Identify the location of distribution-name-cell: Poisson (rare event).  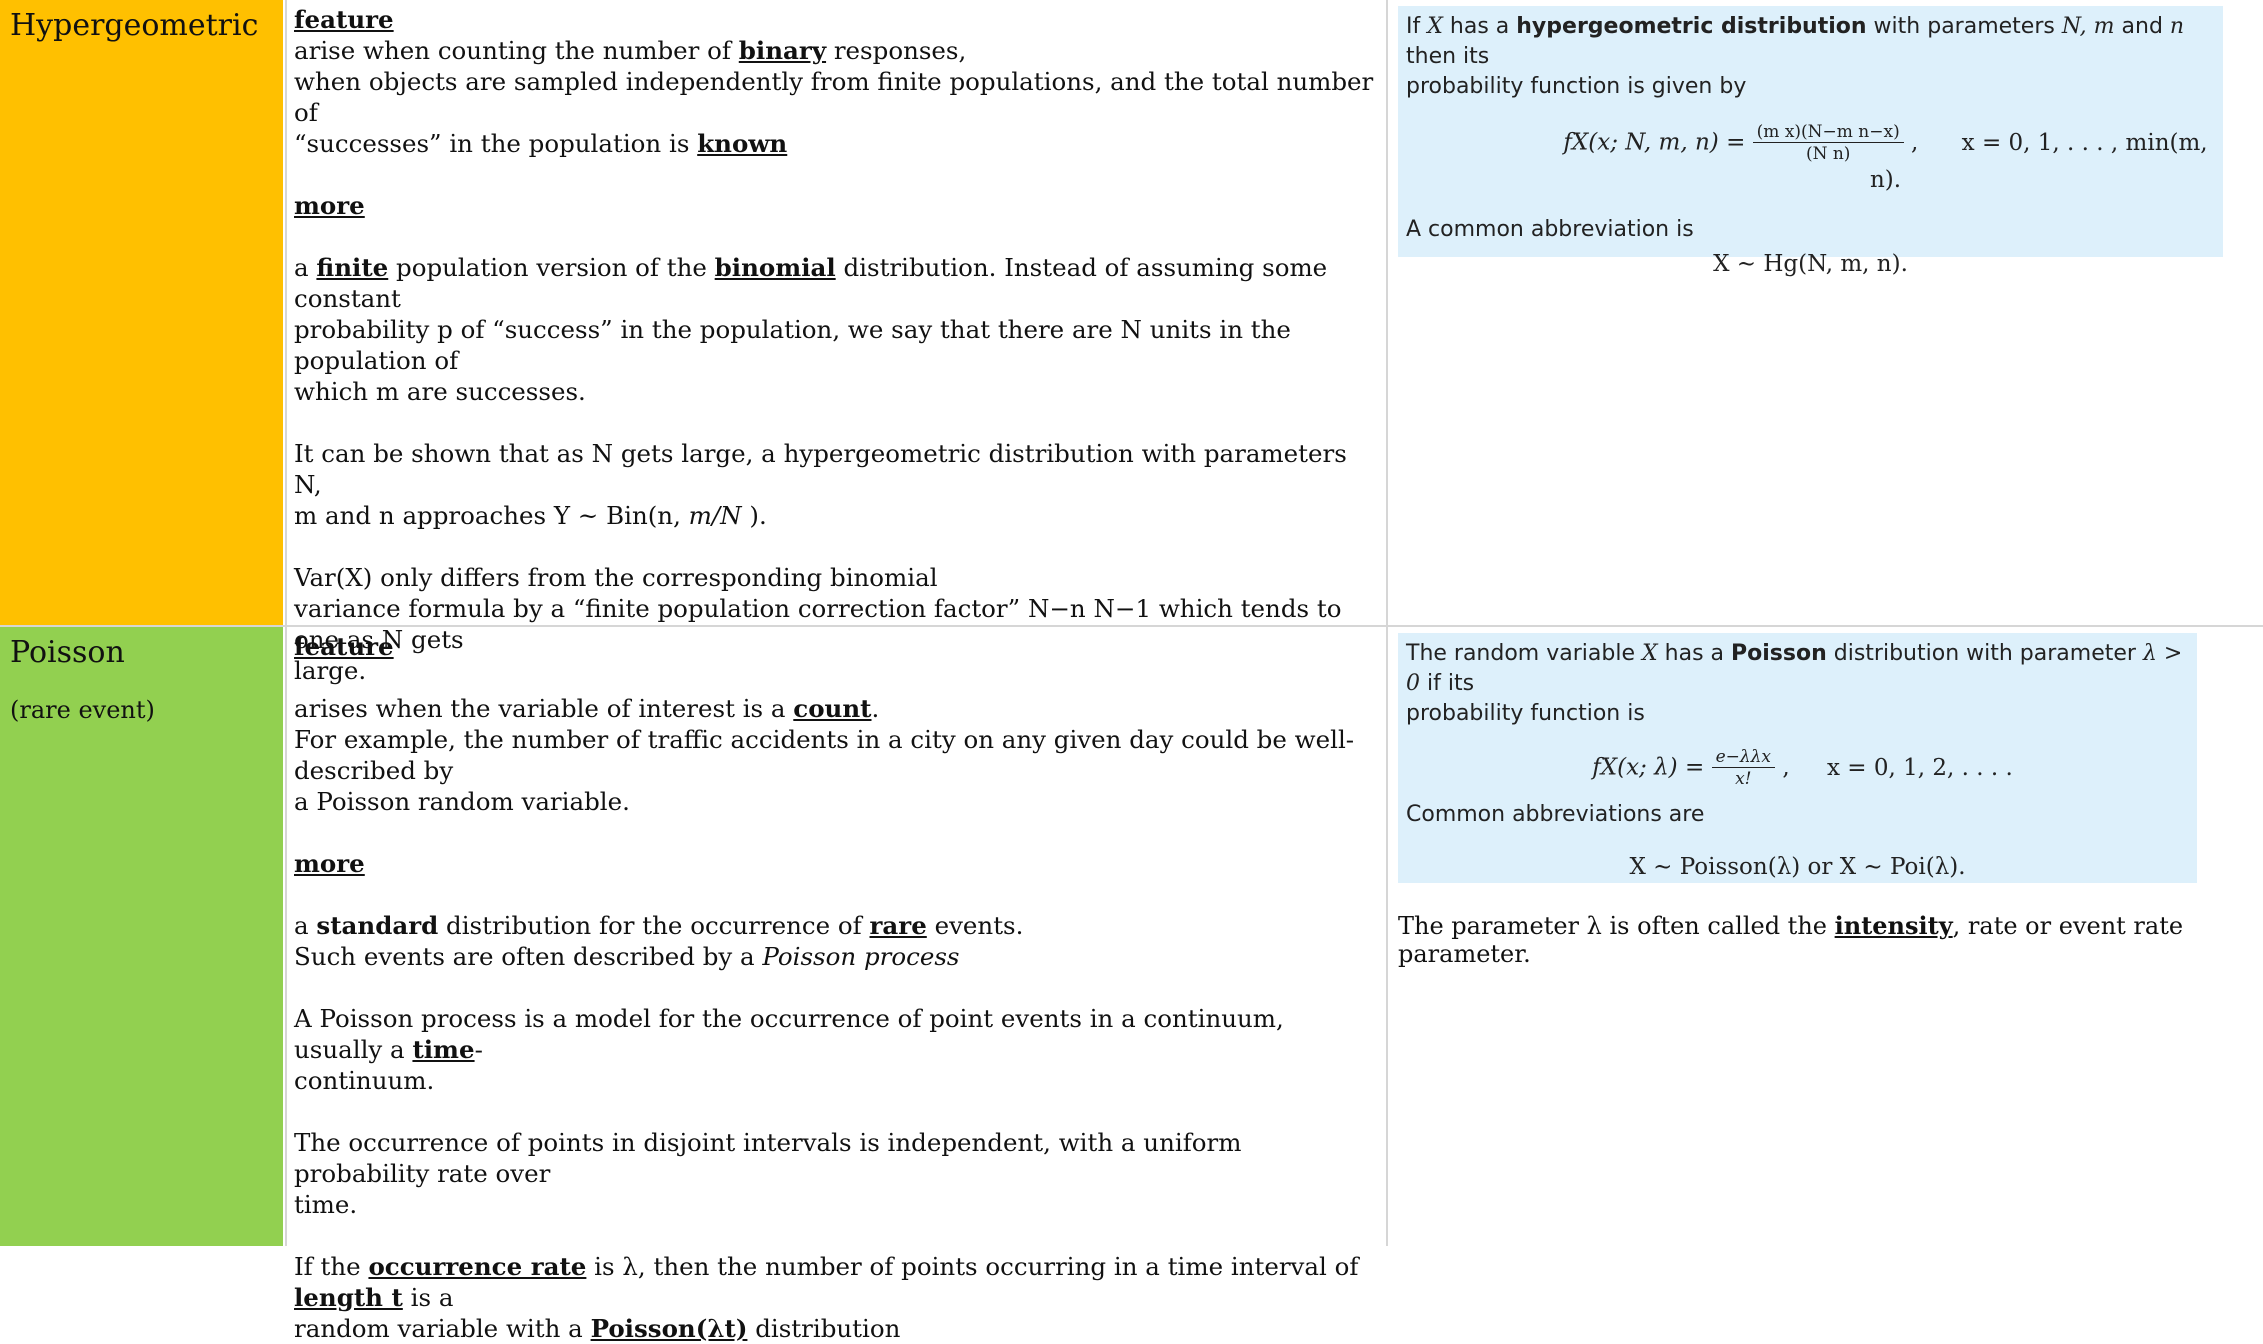
(141, 936).